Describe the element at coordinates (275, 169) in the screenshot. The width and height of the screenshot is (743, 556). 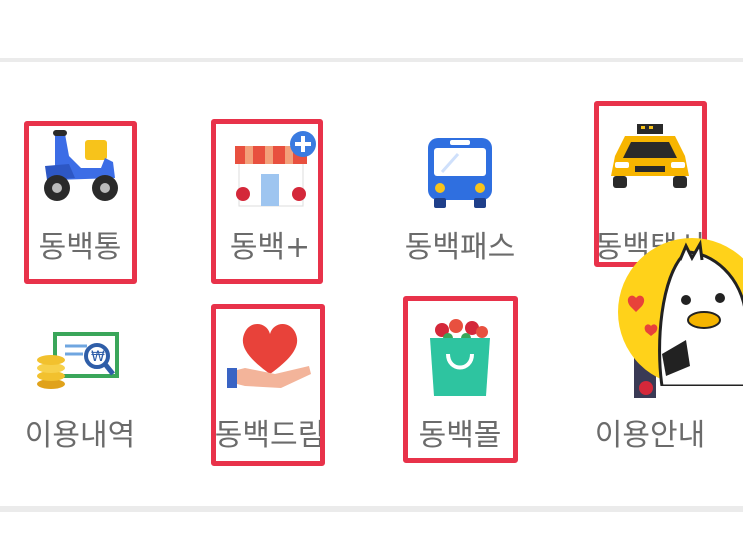
I see `store-plus-icon` at that location.